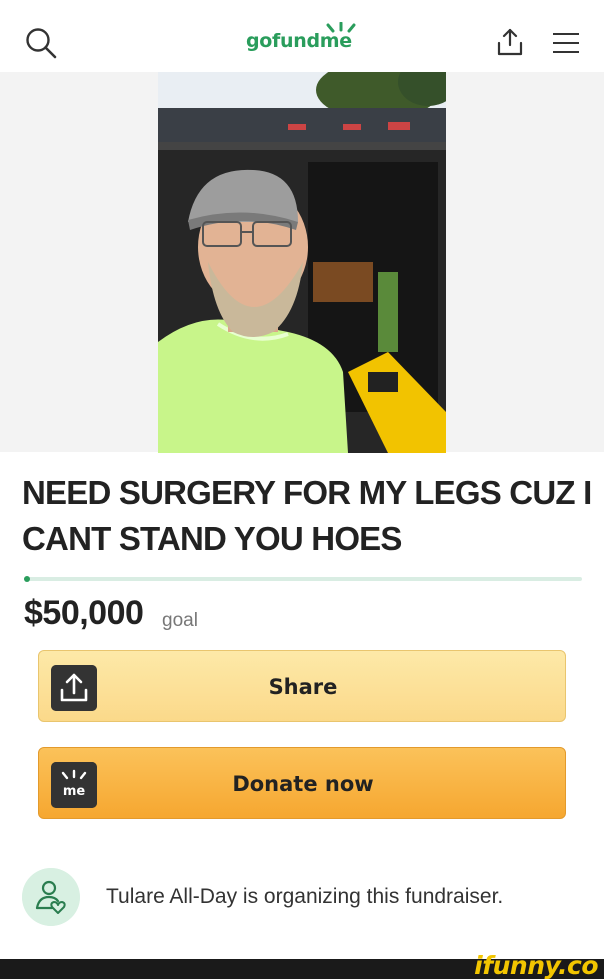 The width and height of the screenshot is (604, 980). Describe the element at coordinates (51, 897) in the screenshot. I see `organizer-icon` at that location.